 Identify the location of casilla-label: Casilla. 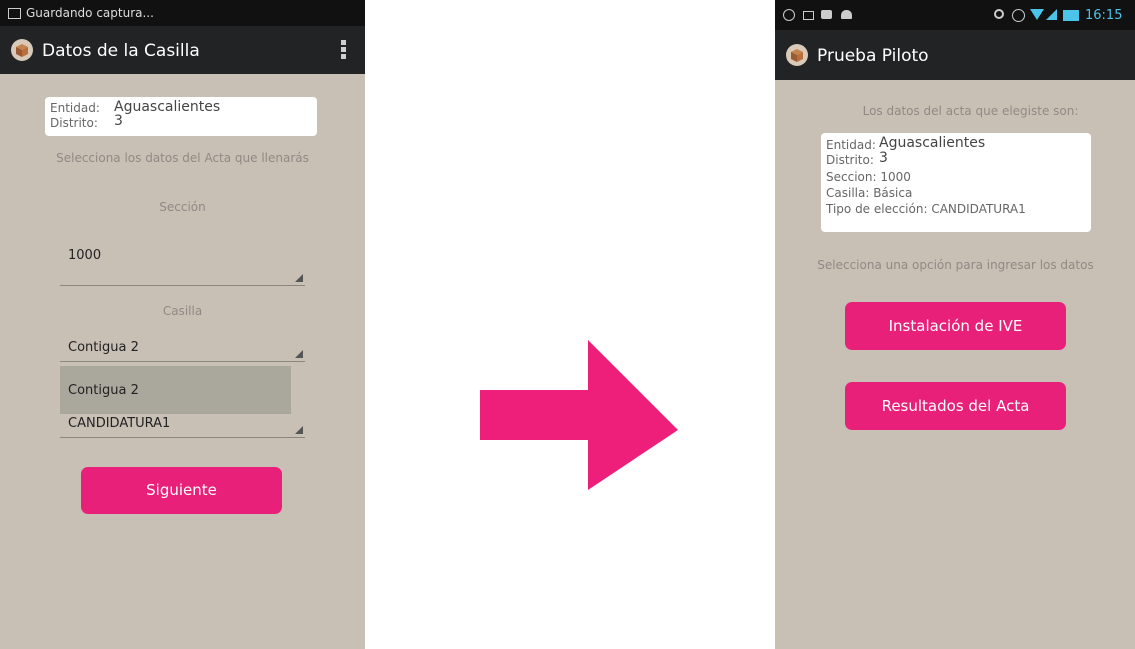
(182, 311).